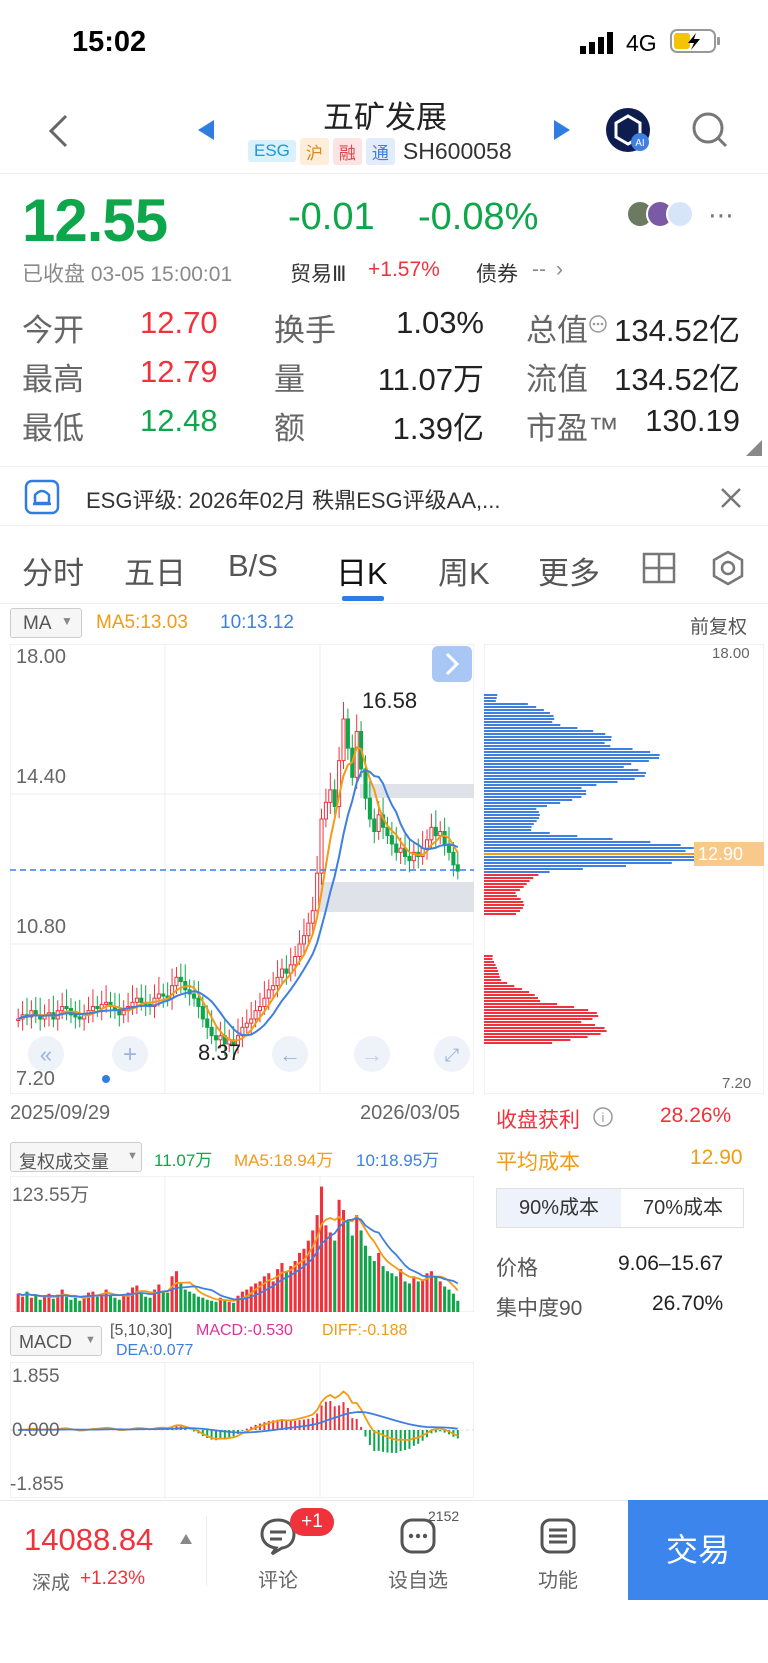  What do you see at coordinates (558, 1578) in the screenshot?
I see `function-label: 功能` at bounding box center [558, 1578].